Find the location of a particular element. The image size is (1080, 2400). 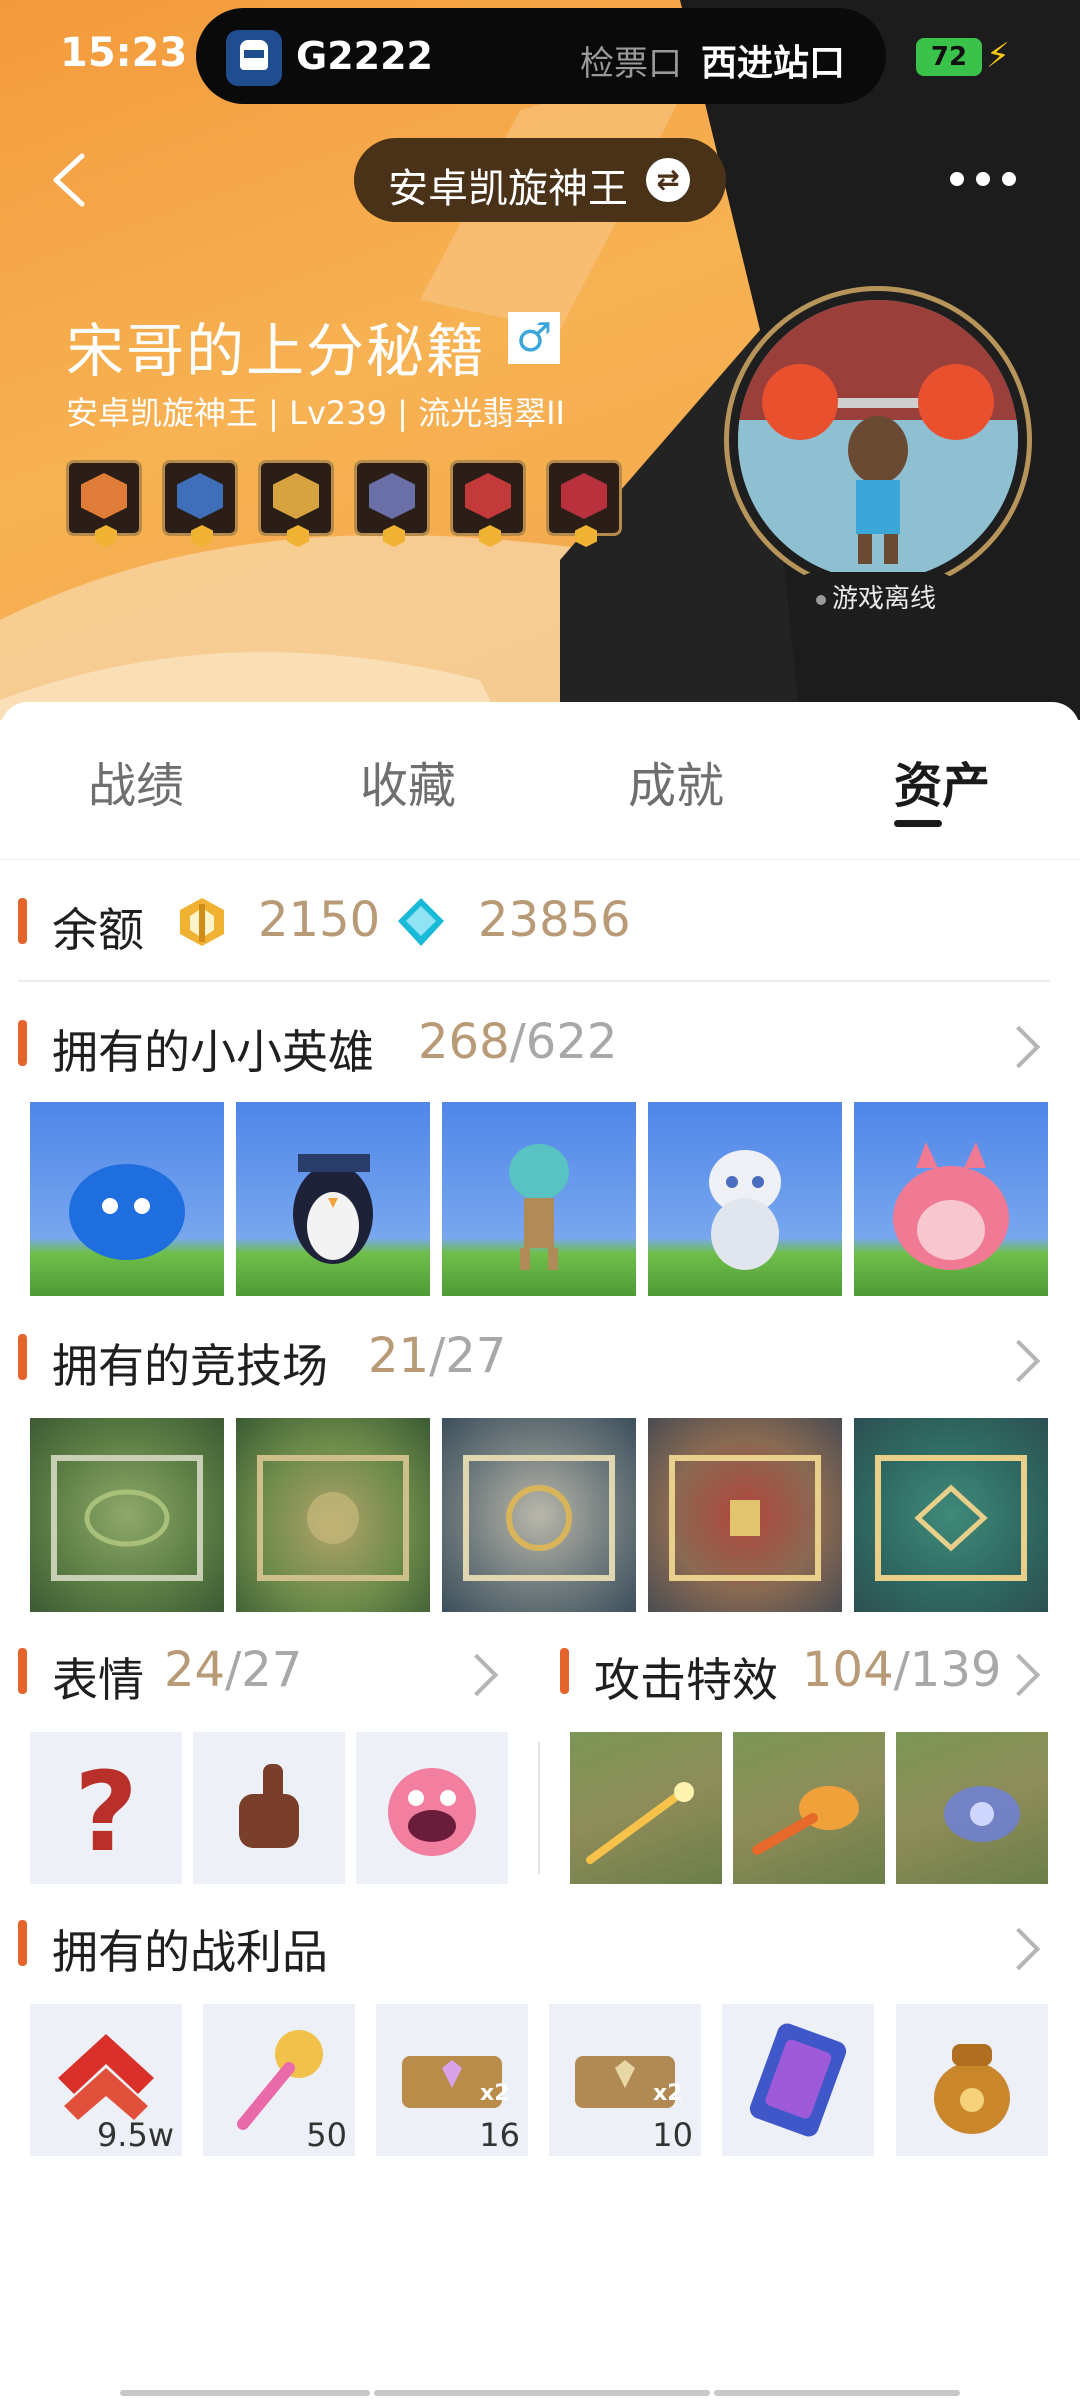

question-mark-emote-icon: ? is located at coordinates (106, 1812).